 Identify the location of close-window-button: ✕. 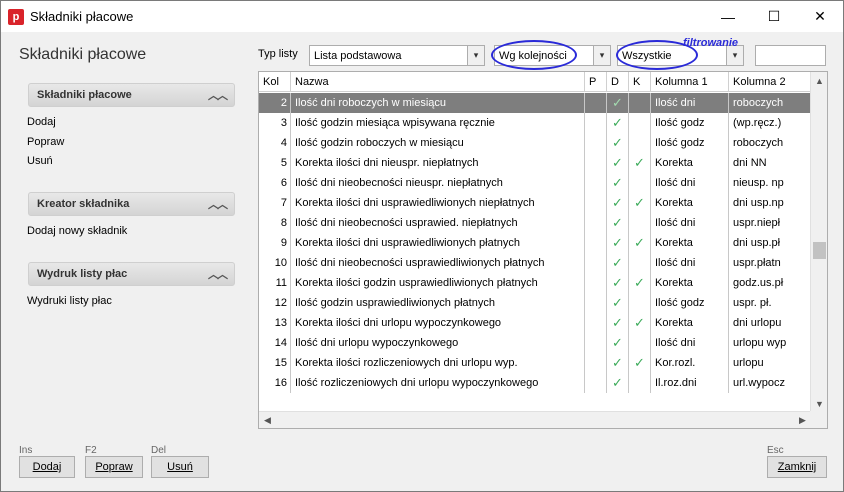
(820, 16).